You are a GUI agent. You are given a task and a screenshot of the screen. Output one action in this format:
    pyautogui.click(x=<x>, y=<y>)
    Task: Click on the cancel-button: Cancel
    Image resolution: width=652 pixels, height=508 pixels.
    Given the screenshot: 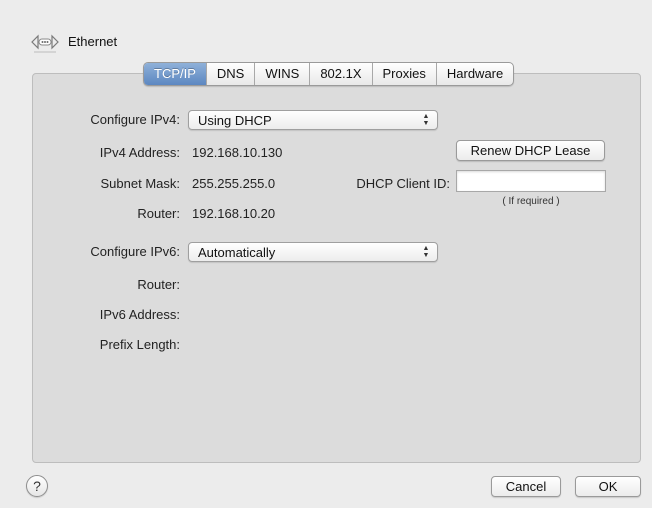 What is the action you would take?
    pyautogui.click(x=526, y=486)
    